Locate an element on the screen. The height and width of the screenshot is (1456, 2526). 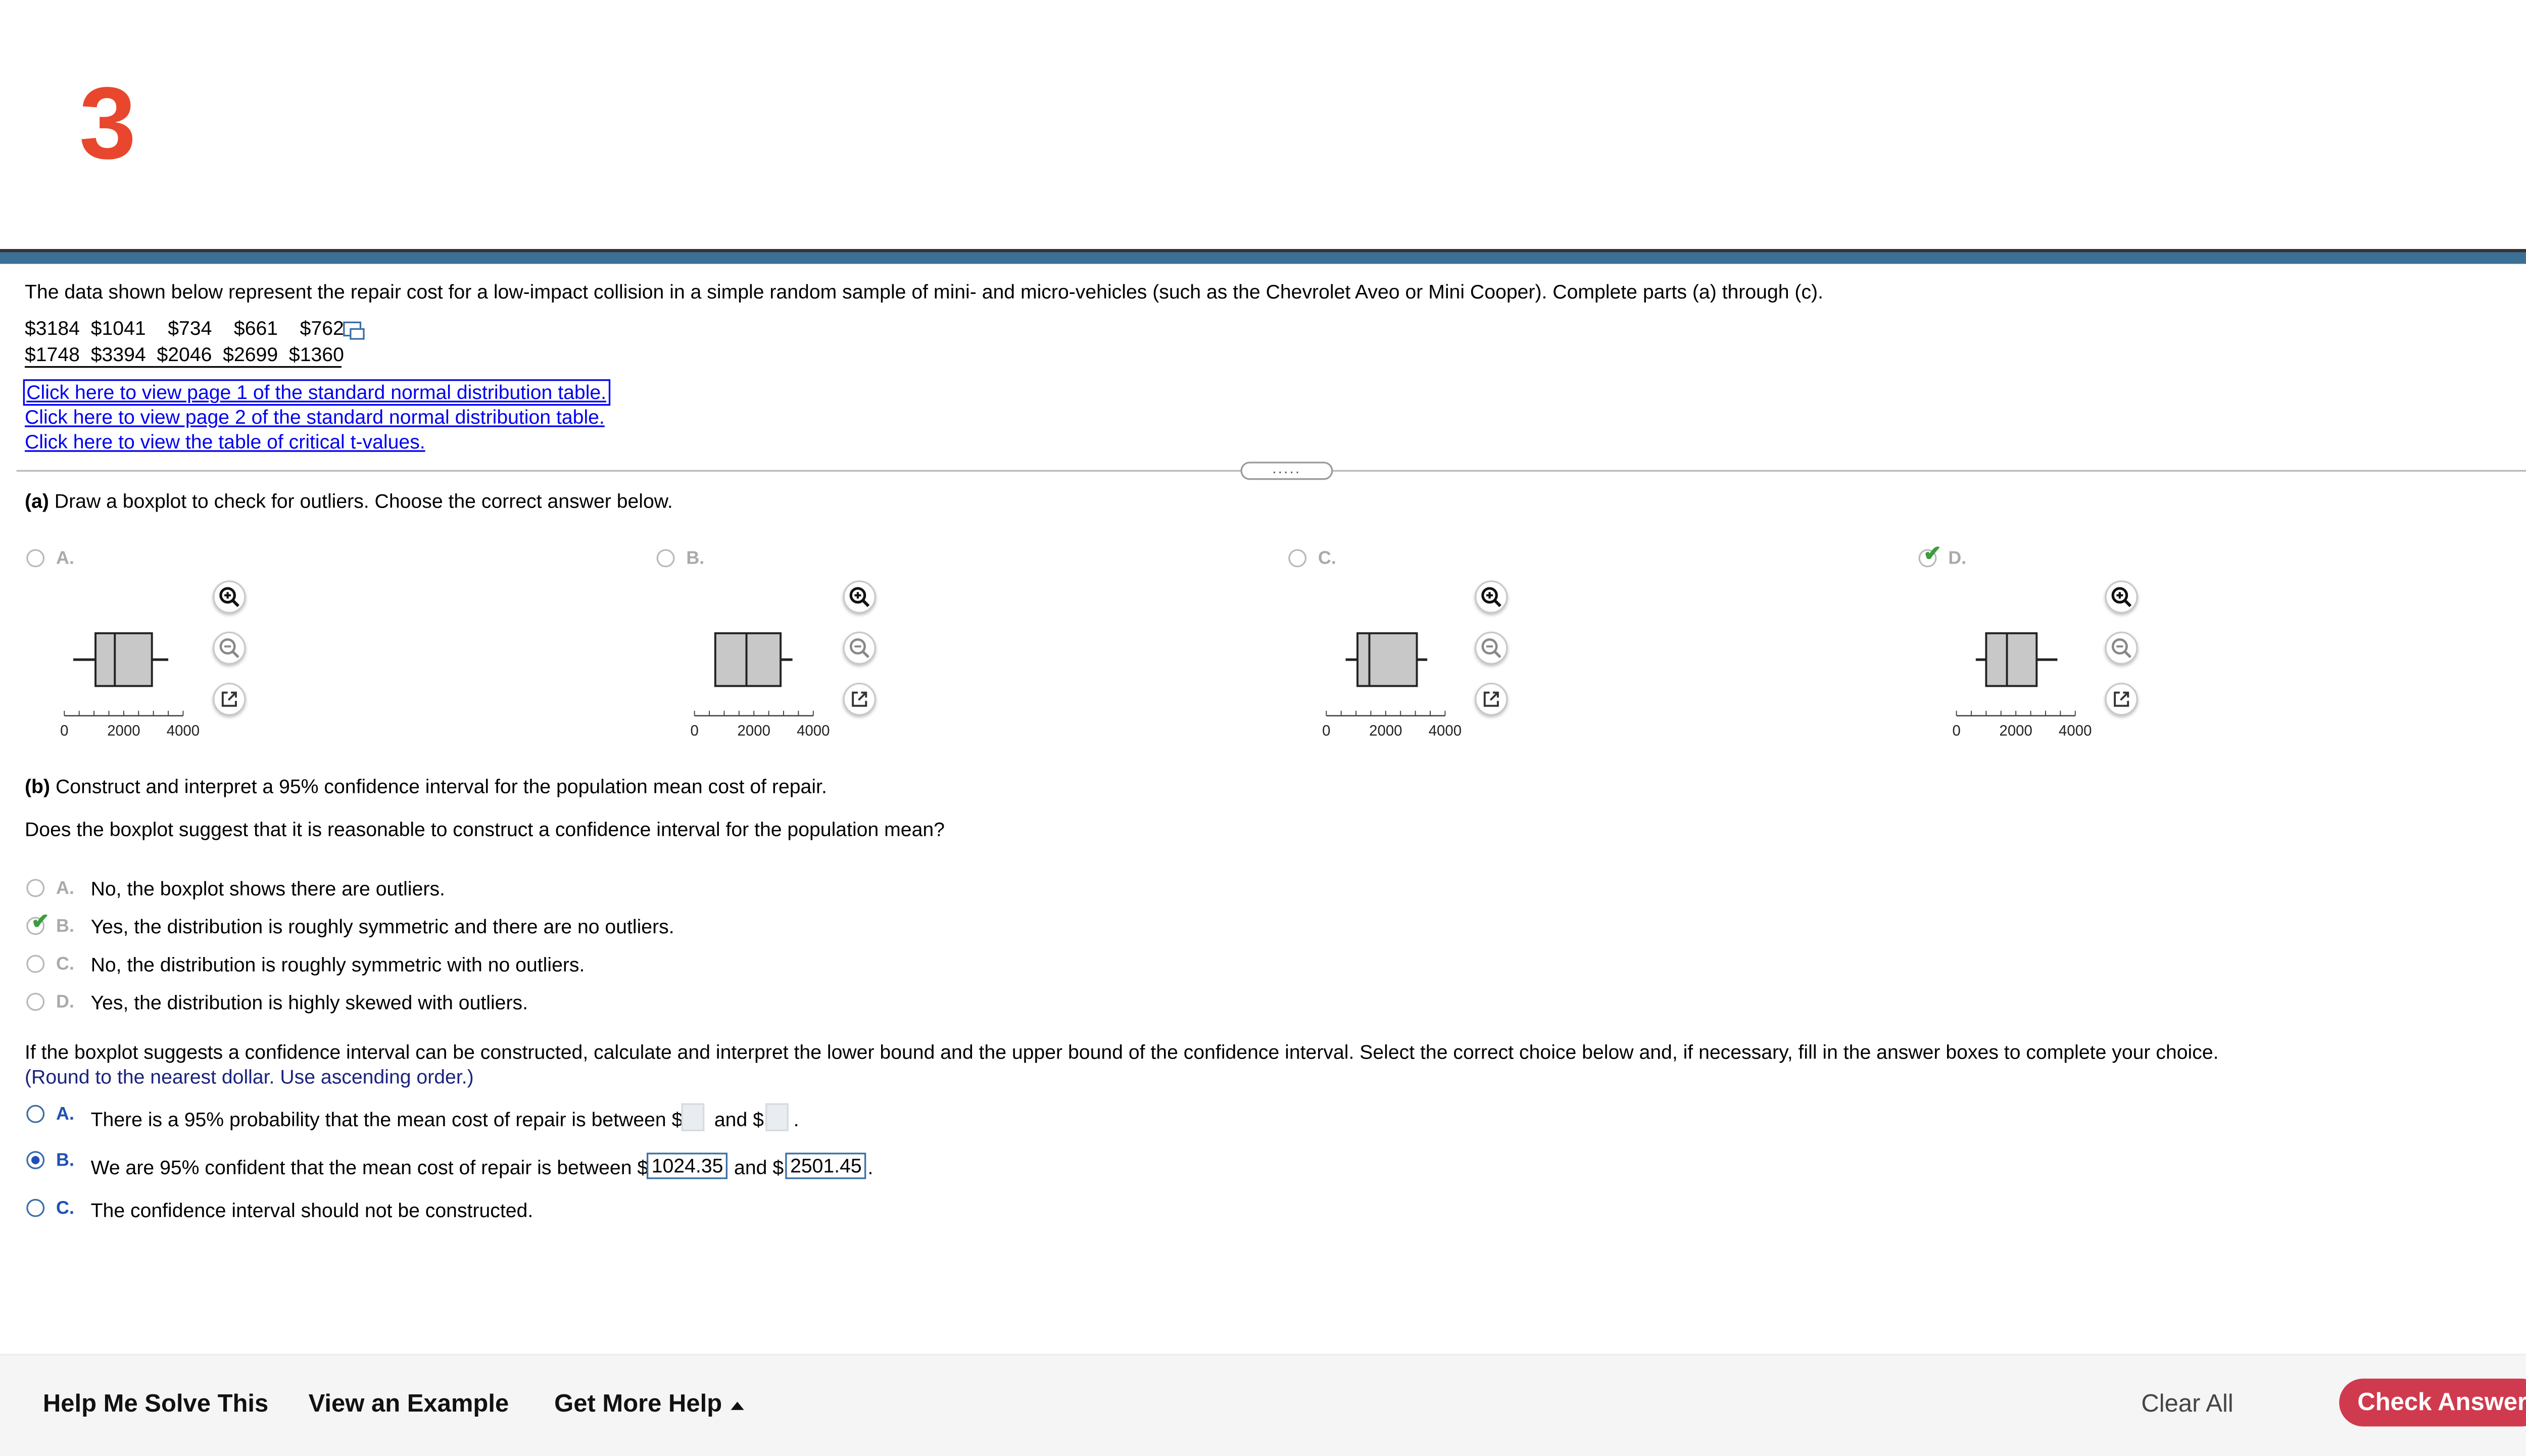
ci-choice-c-letter: C. is located at coordinates (65, 1208).